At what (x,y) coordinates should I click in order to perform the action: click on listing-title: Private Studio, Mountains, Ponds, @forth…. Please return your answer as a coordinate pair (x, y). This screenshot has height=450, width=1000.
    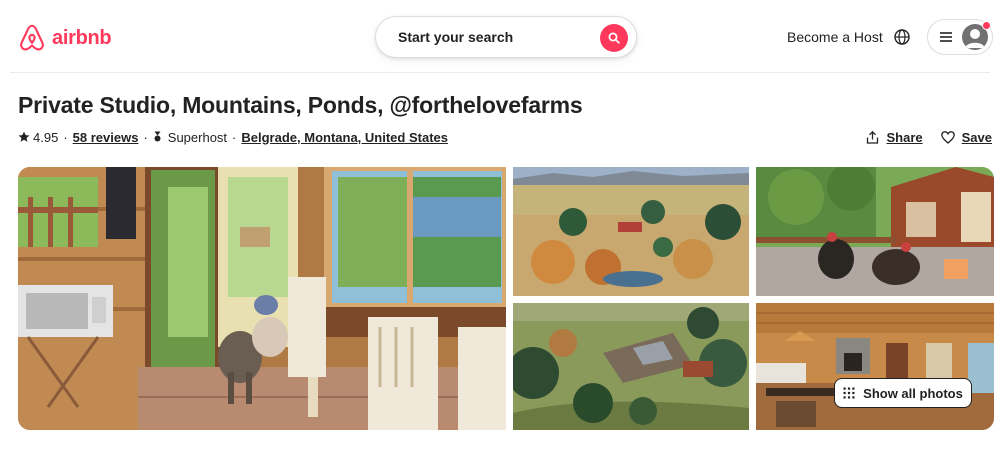
    Looking at the image, I should click on (300, 105).